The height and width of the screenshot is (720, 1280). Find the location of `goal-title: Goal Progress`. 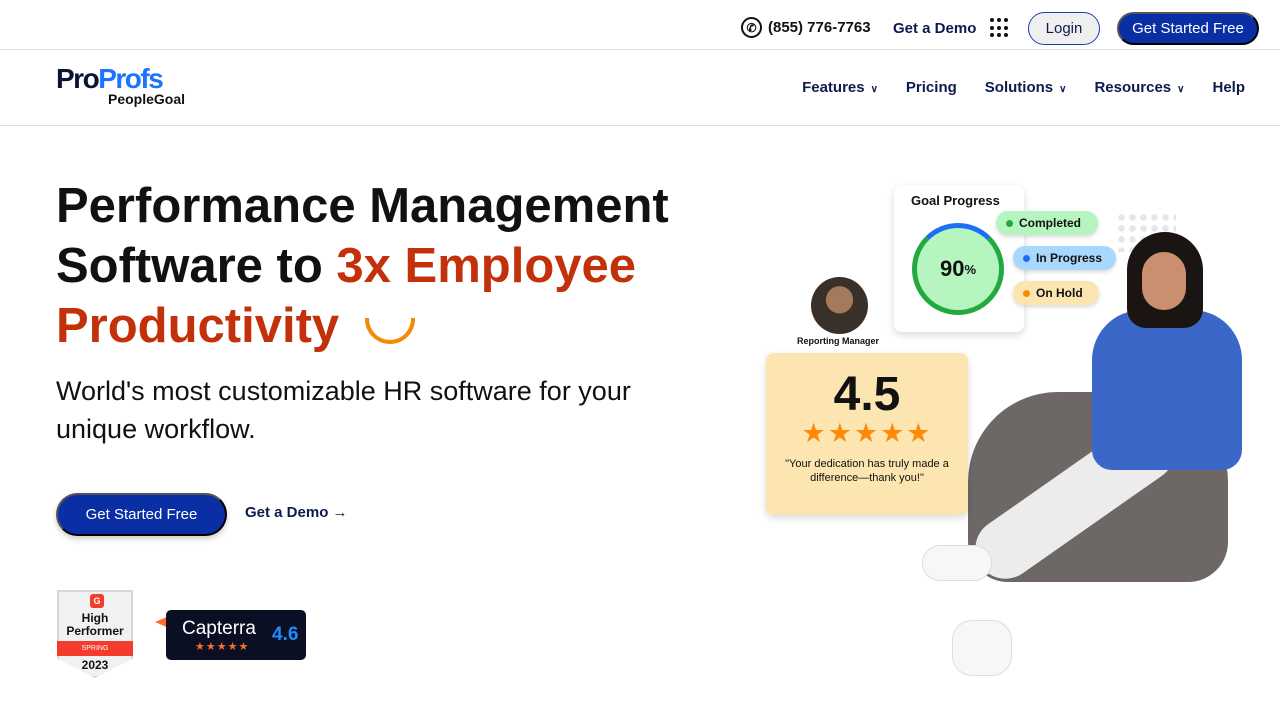

goal-title: Goal Progress is located at coordinates (955, 200).